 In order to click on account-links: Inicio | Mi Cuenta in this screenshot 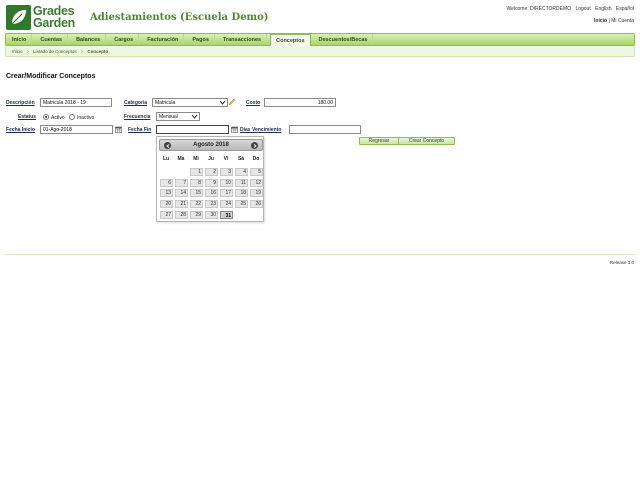, I will do `click(614, 21)`.